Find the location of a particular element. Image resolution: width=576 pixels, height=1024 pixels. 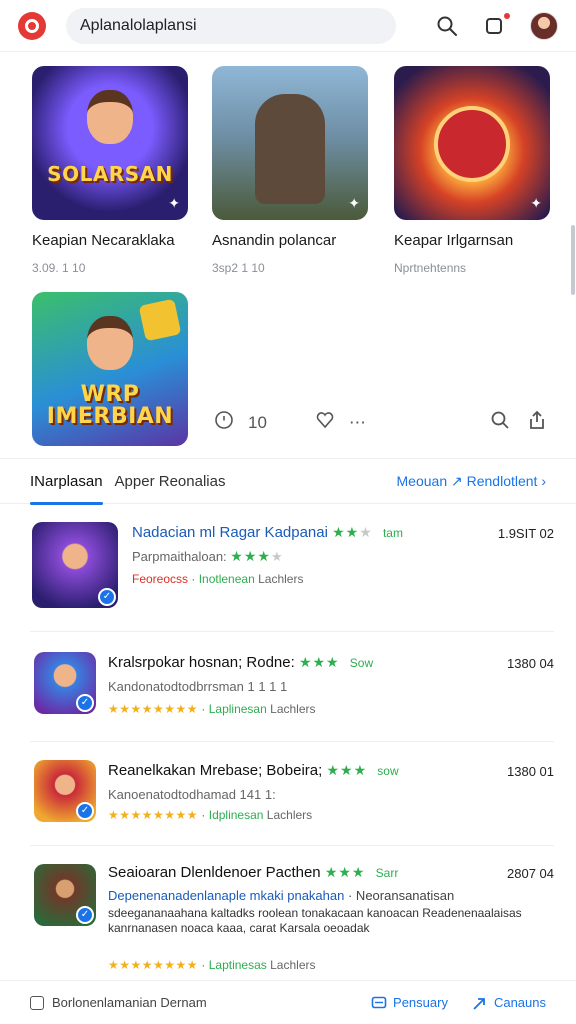

featured-image-4: WRP IMERBIAN is located at coordinates (110, 369).